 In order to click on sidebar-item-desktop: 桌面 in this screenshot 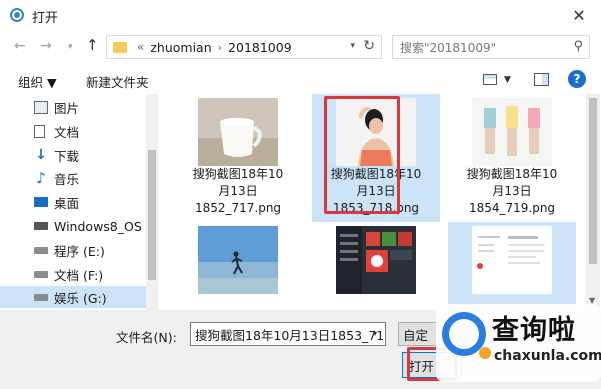, I will do `click(73, 202)`.